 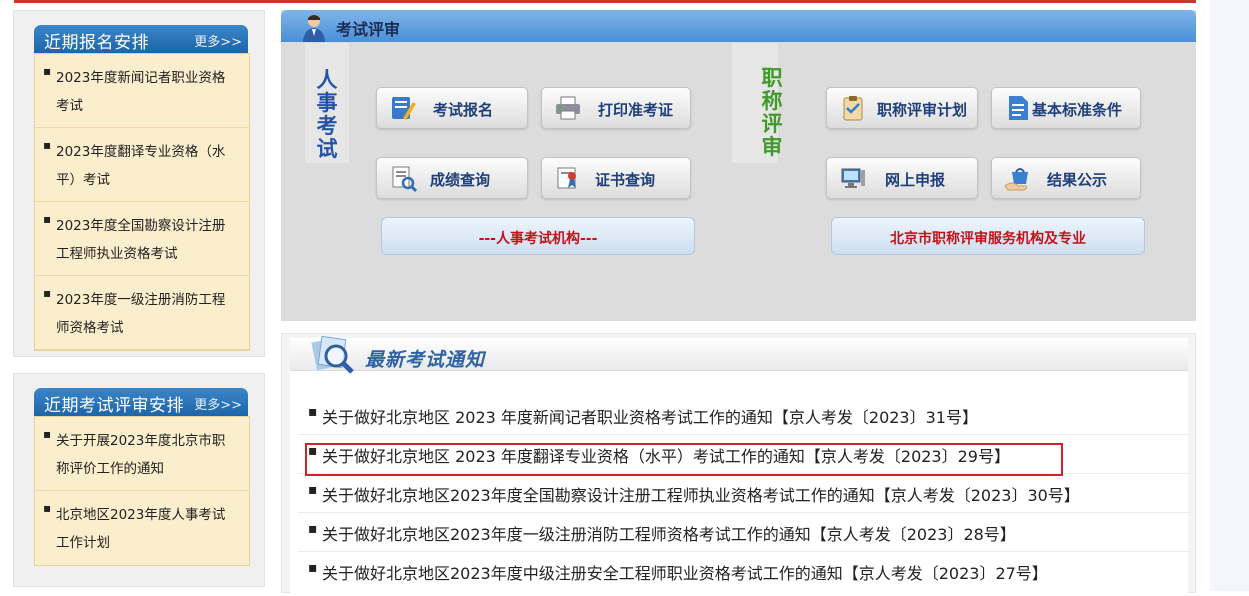 I want to click on list-item: ▪ 北京地区2023年度人事考试工作计划, so click(x=142, y=527).